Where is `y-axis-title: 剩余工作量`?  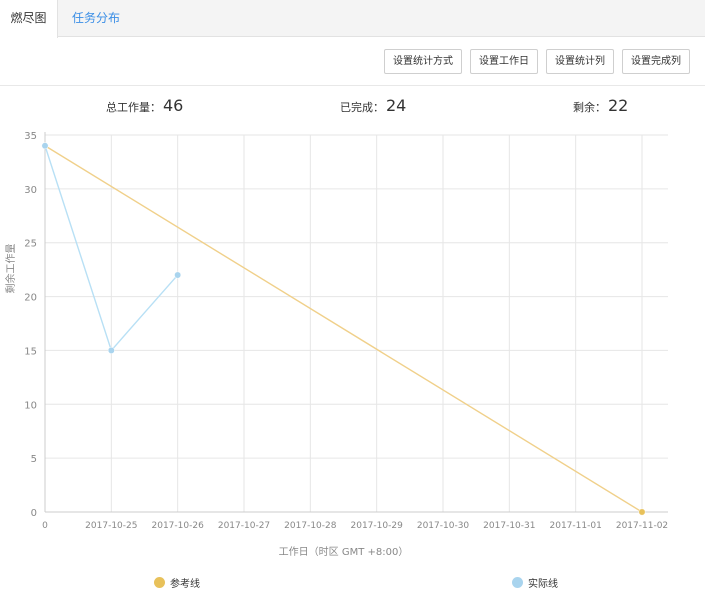 y-axis-title: 剩余工作量 is located at coordinates (10, 269).